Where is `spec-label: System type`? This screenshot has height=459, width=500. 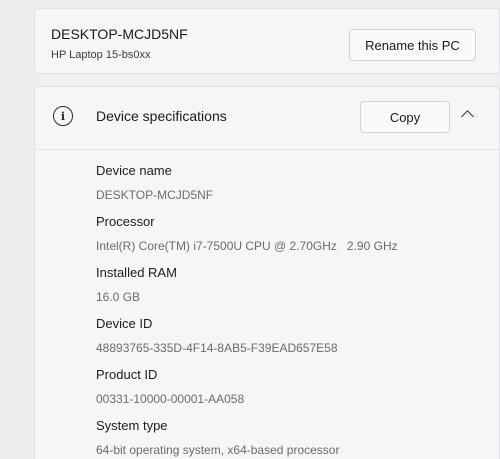 spec-label: System type is located at coordinates (132, 425).